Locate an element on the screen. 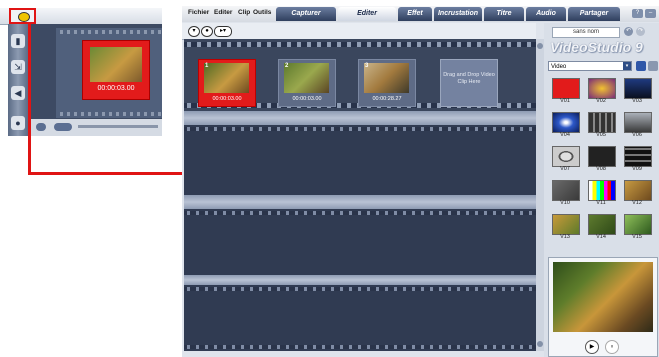 Image resolution: width=659 pixels, height=357 pixels. drop-zone: Drag and Drop Video Clip Here is located at coordinates (469, 83).